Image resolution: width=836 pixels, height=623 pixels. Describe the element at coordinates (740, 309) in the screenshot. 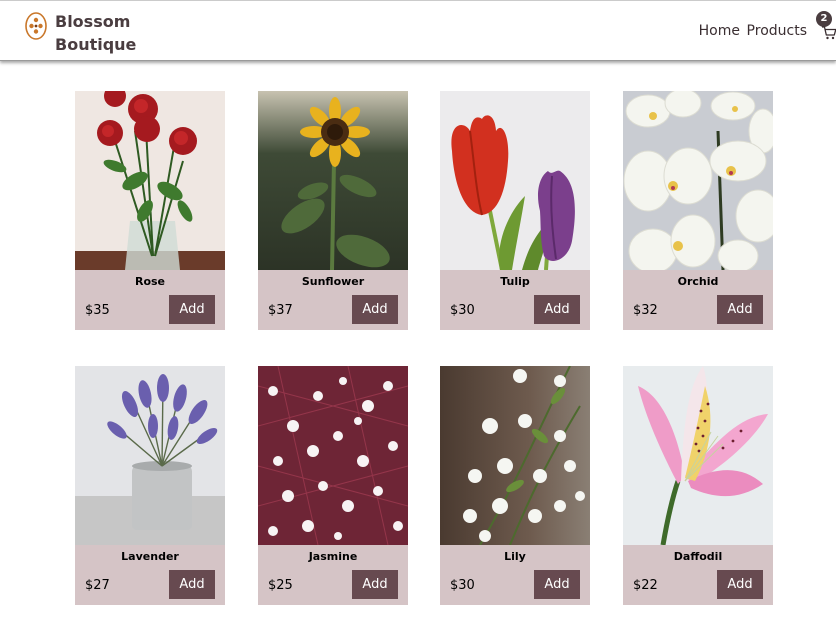

I see `add-to-cart-button-orchid: Add` at that location.